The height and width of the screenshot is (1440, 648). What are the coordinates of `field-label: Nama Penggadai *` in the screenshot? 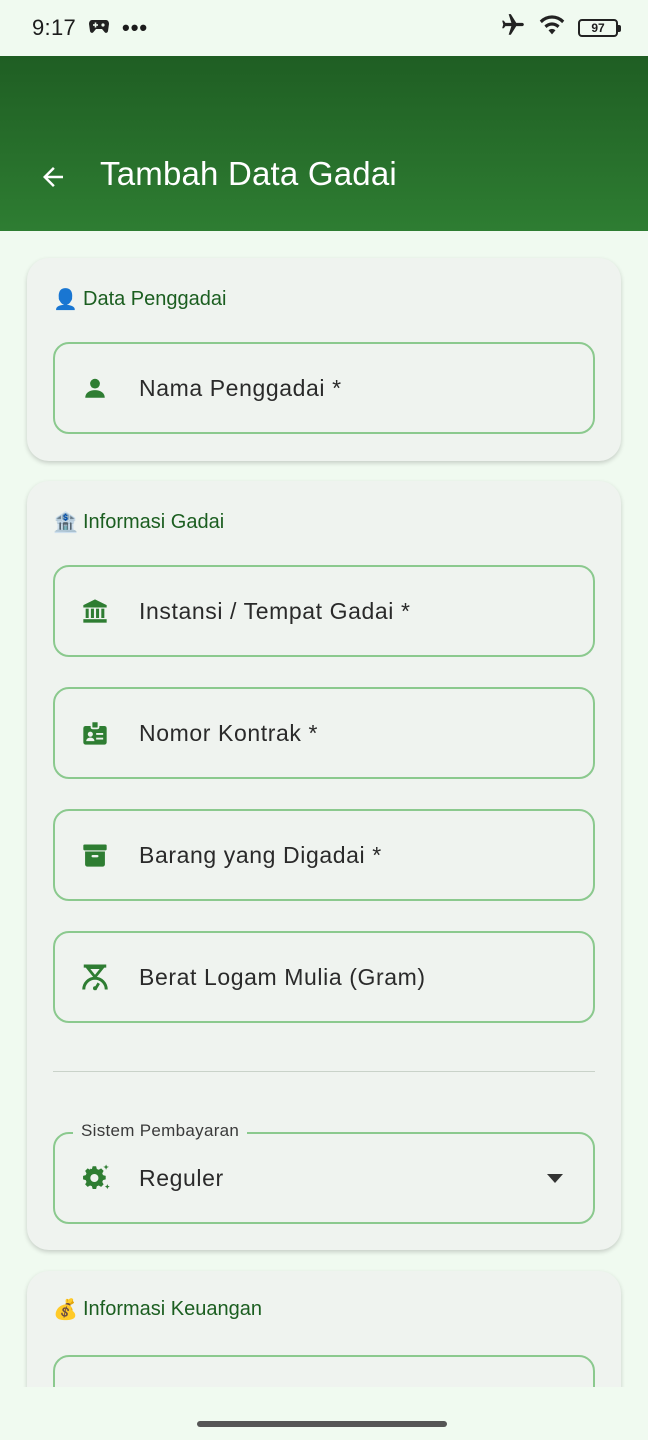 It's located at (240, 387).